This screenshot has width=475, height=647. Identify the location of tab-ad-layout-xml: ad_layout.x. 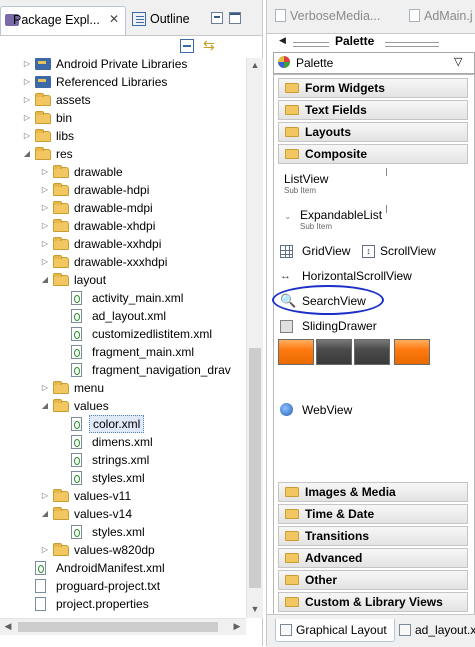
(435, 630).